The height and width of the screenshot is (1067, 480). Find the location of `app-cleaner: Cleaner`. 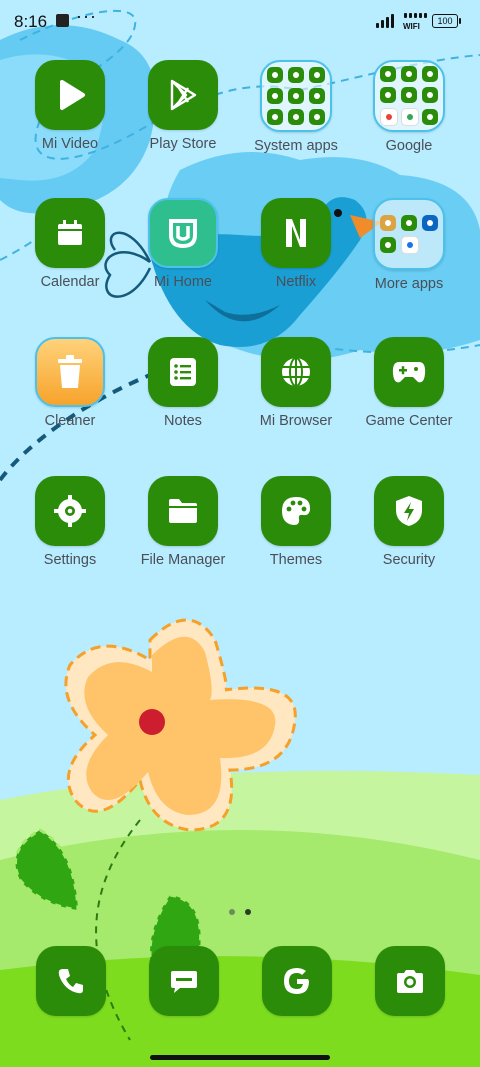

app-cleaner: Cleaner is located at coordinates (70, 383).